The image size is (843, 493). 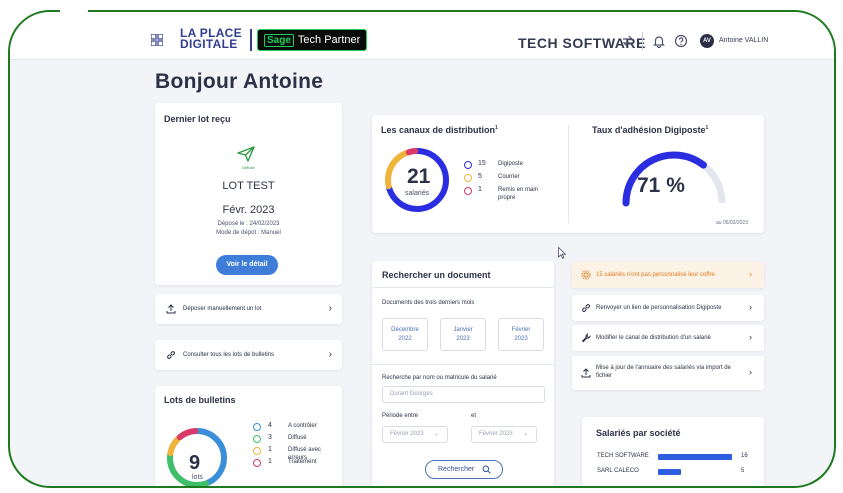 What do you see at coordinates (504, 434) in the screenshot?
I see `period-to-select: Février 2023 ⌄` at bounding box center [504, 434].